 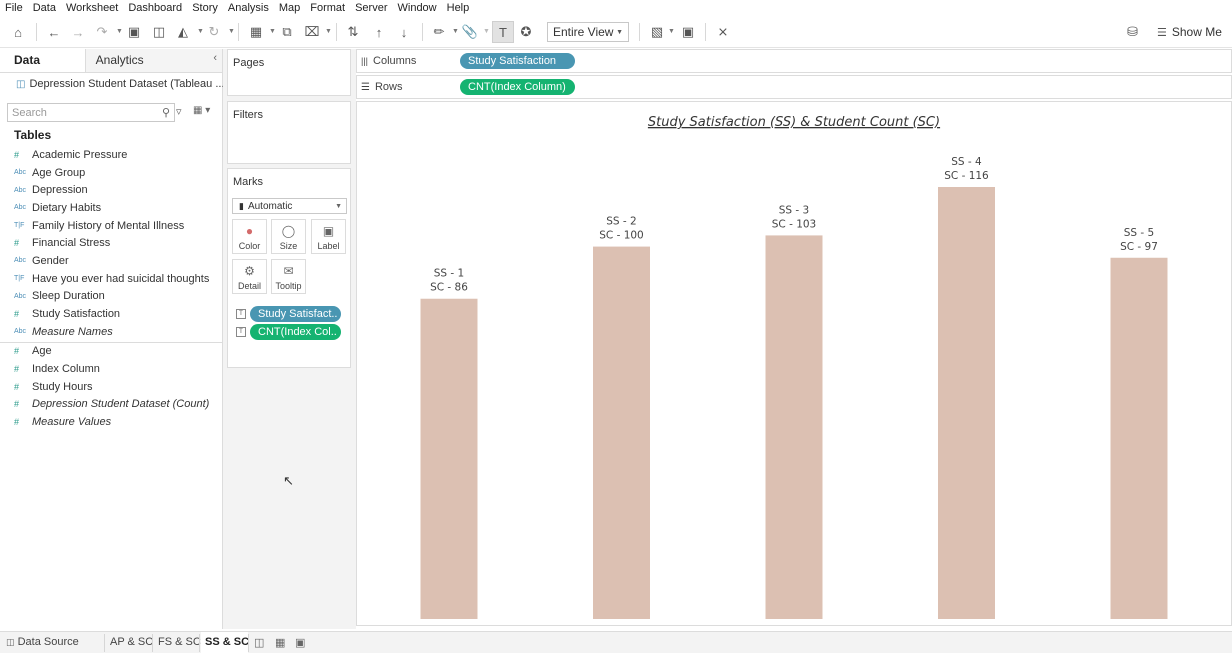 What do you see at coordinates (201, 110) in the screenshot?
I see `view-options-icon: ▦ ▾` at bounding box center [201, 110].